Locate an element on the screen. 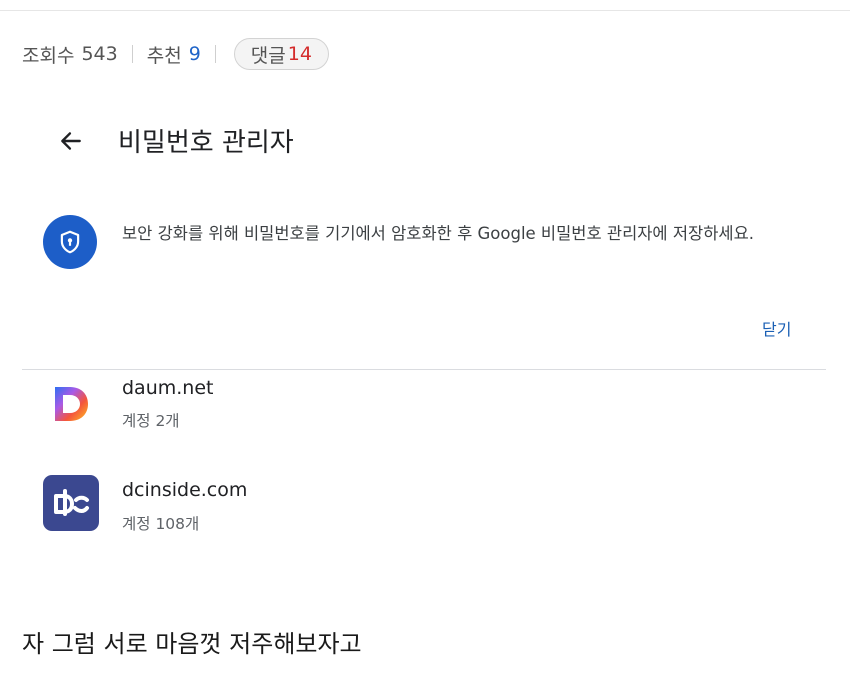 This screenshot has width=850, height=674. views-count: 543 is located at coordinates (99, 54).